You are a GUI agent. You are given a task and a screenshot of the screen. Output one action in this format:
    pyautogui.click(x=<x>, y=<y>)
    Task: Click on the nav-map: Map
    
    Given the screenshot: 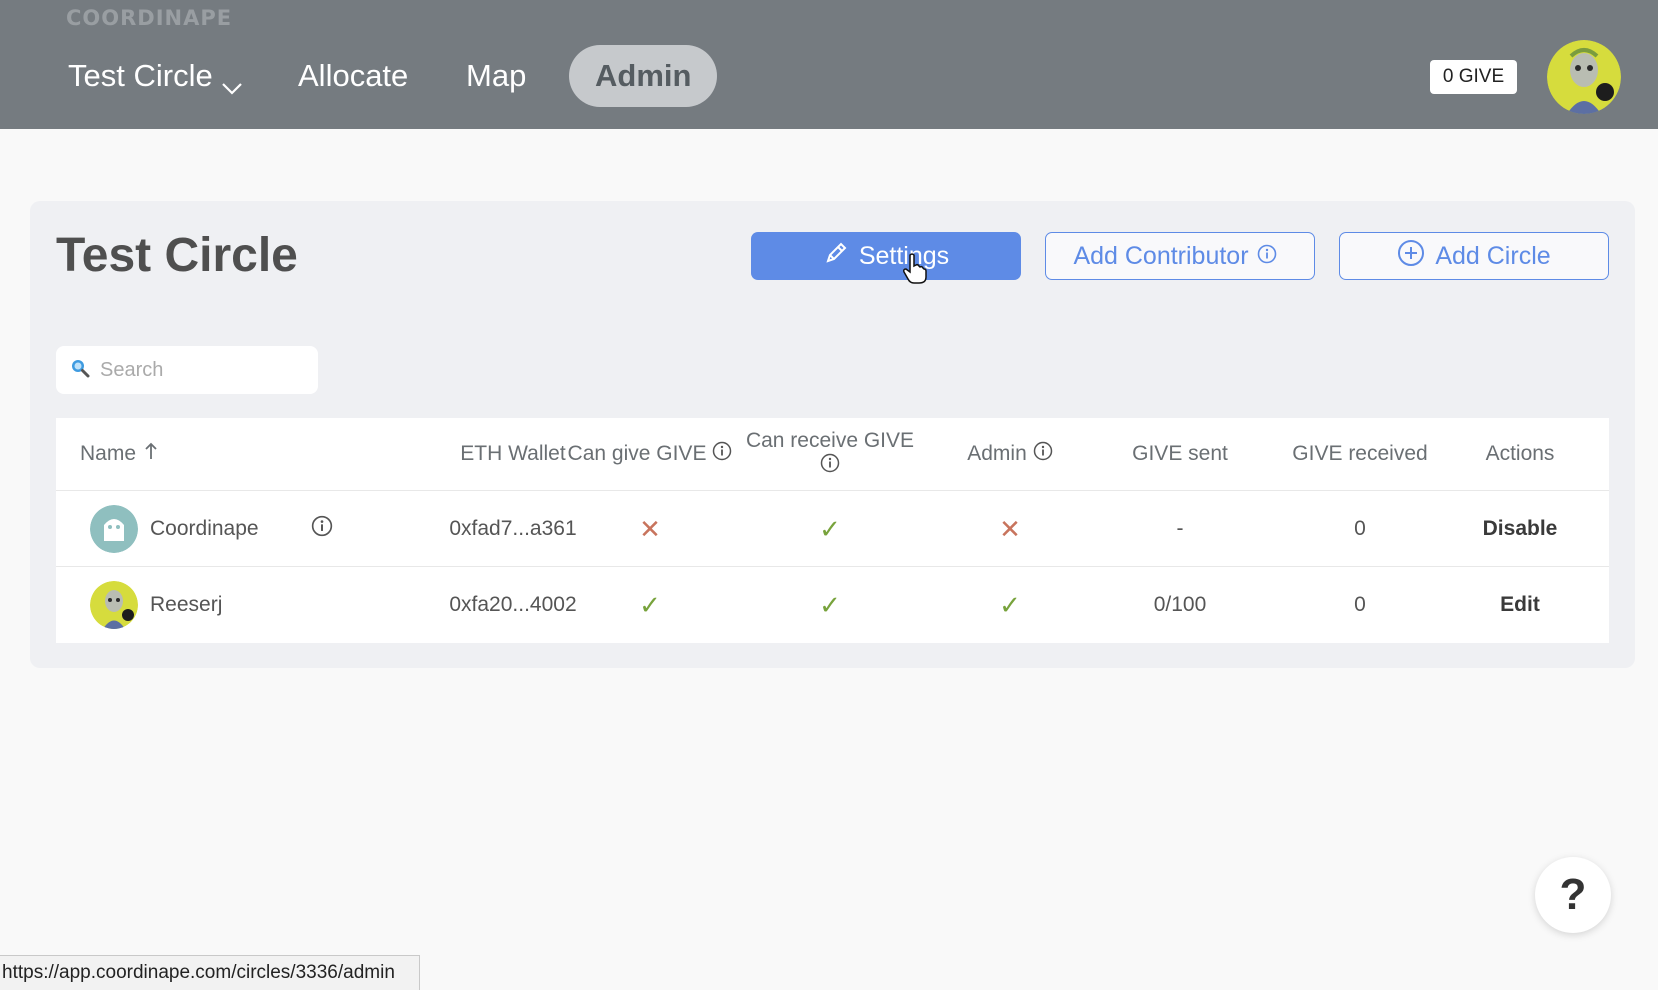 What is the action you would take?
    pyautogui.click(x=496, y=76)
    